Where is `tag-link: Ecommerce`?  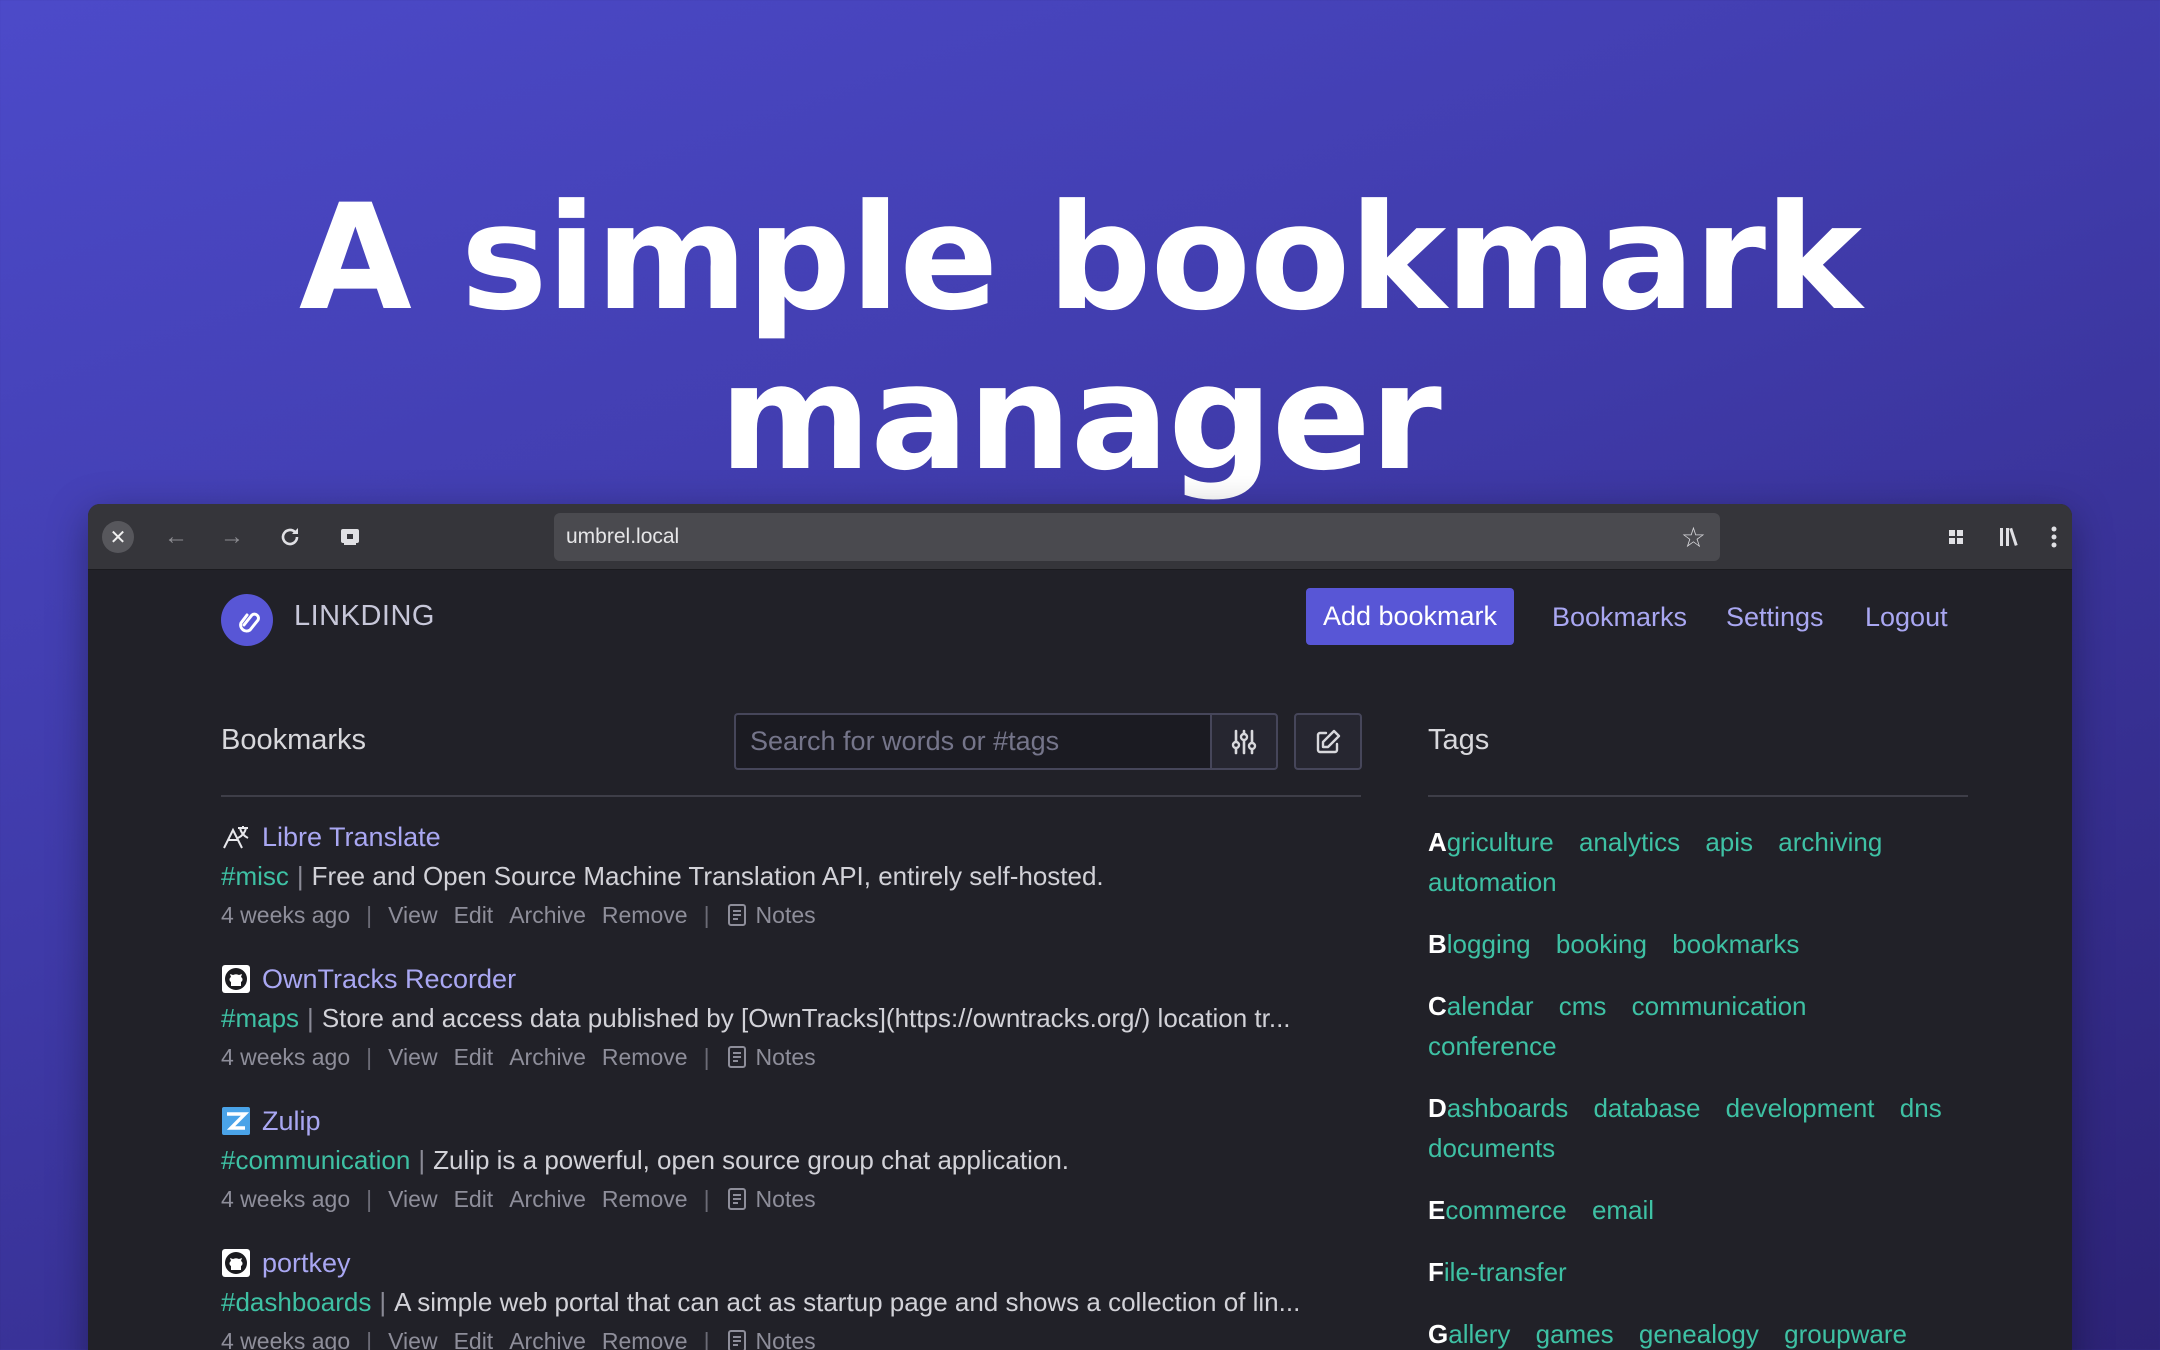
tag-link: Ecommerce is located at coordinates (1497, 1210).